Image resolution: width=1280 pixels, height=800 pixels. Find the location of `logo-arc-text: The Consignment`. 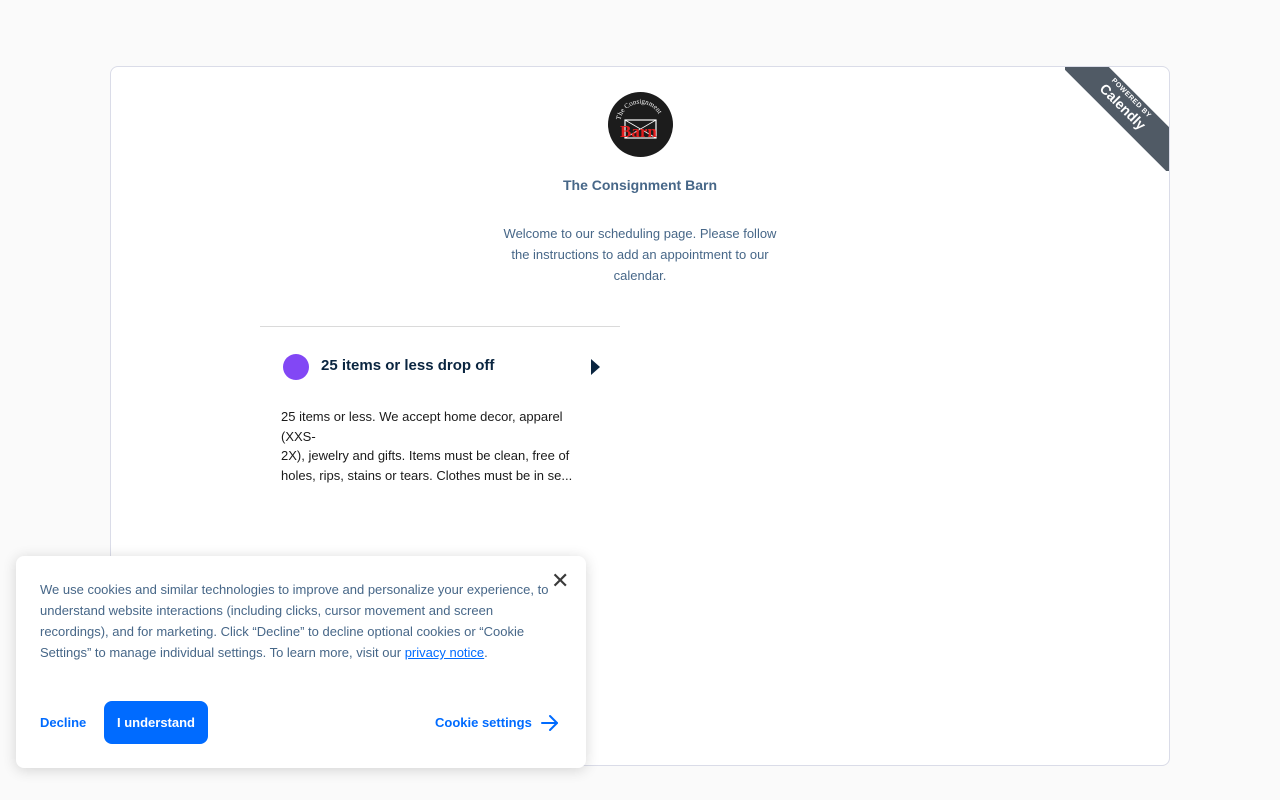

logo-arc-text: The Consignment is located at coordinates (638, 108).